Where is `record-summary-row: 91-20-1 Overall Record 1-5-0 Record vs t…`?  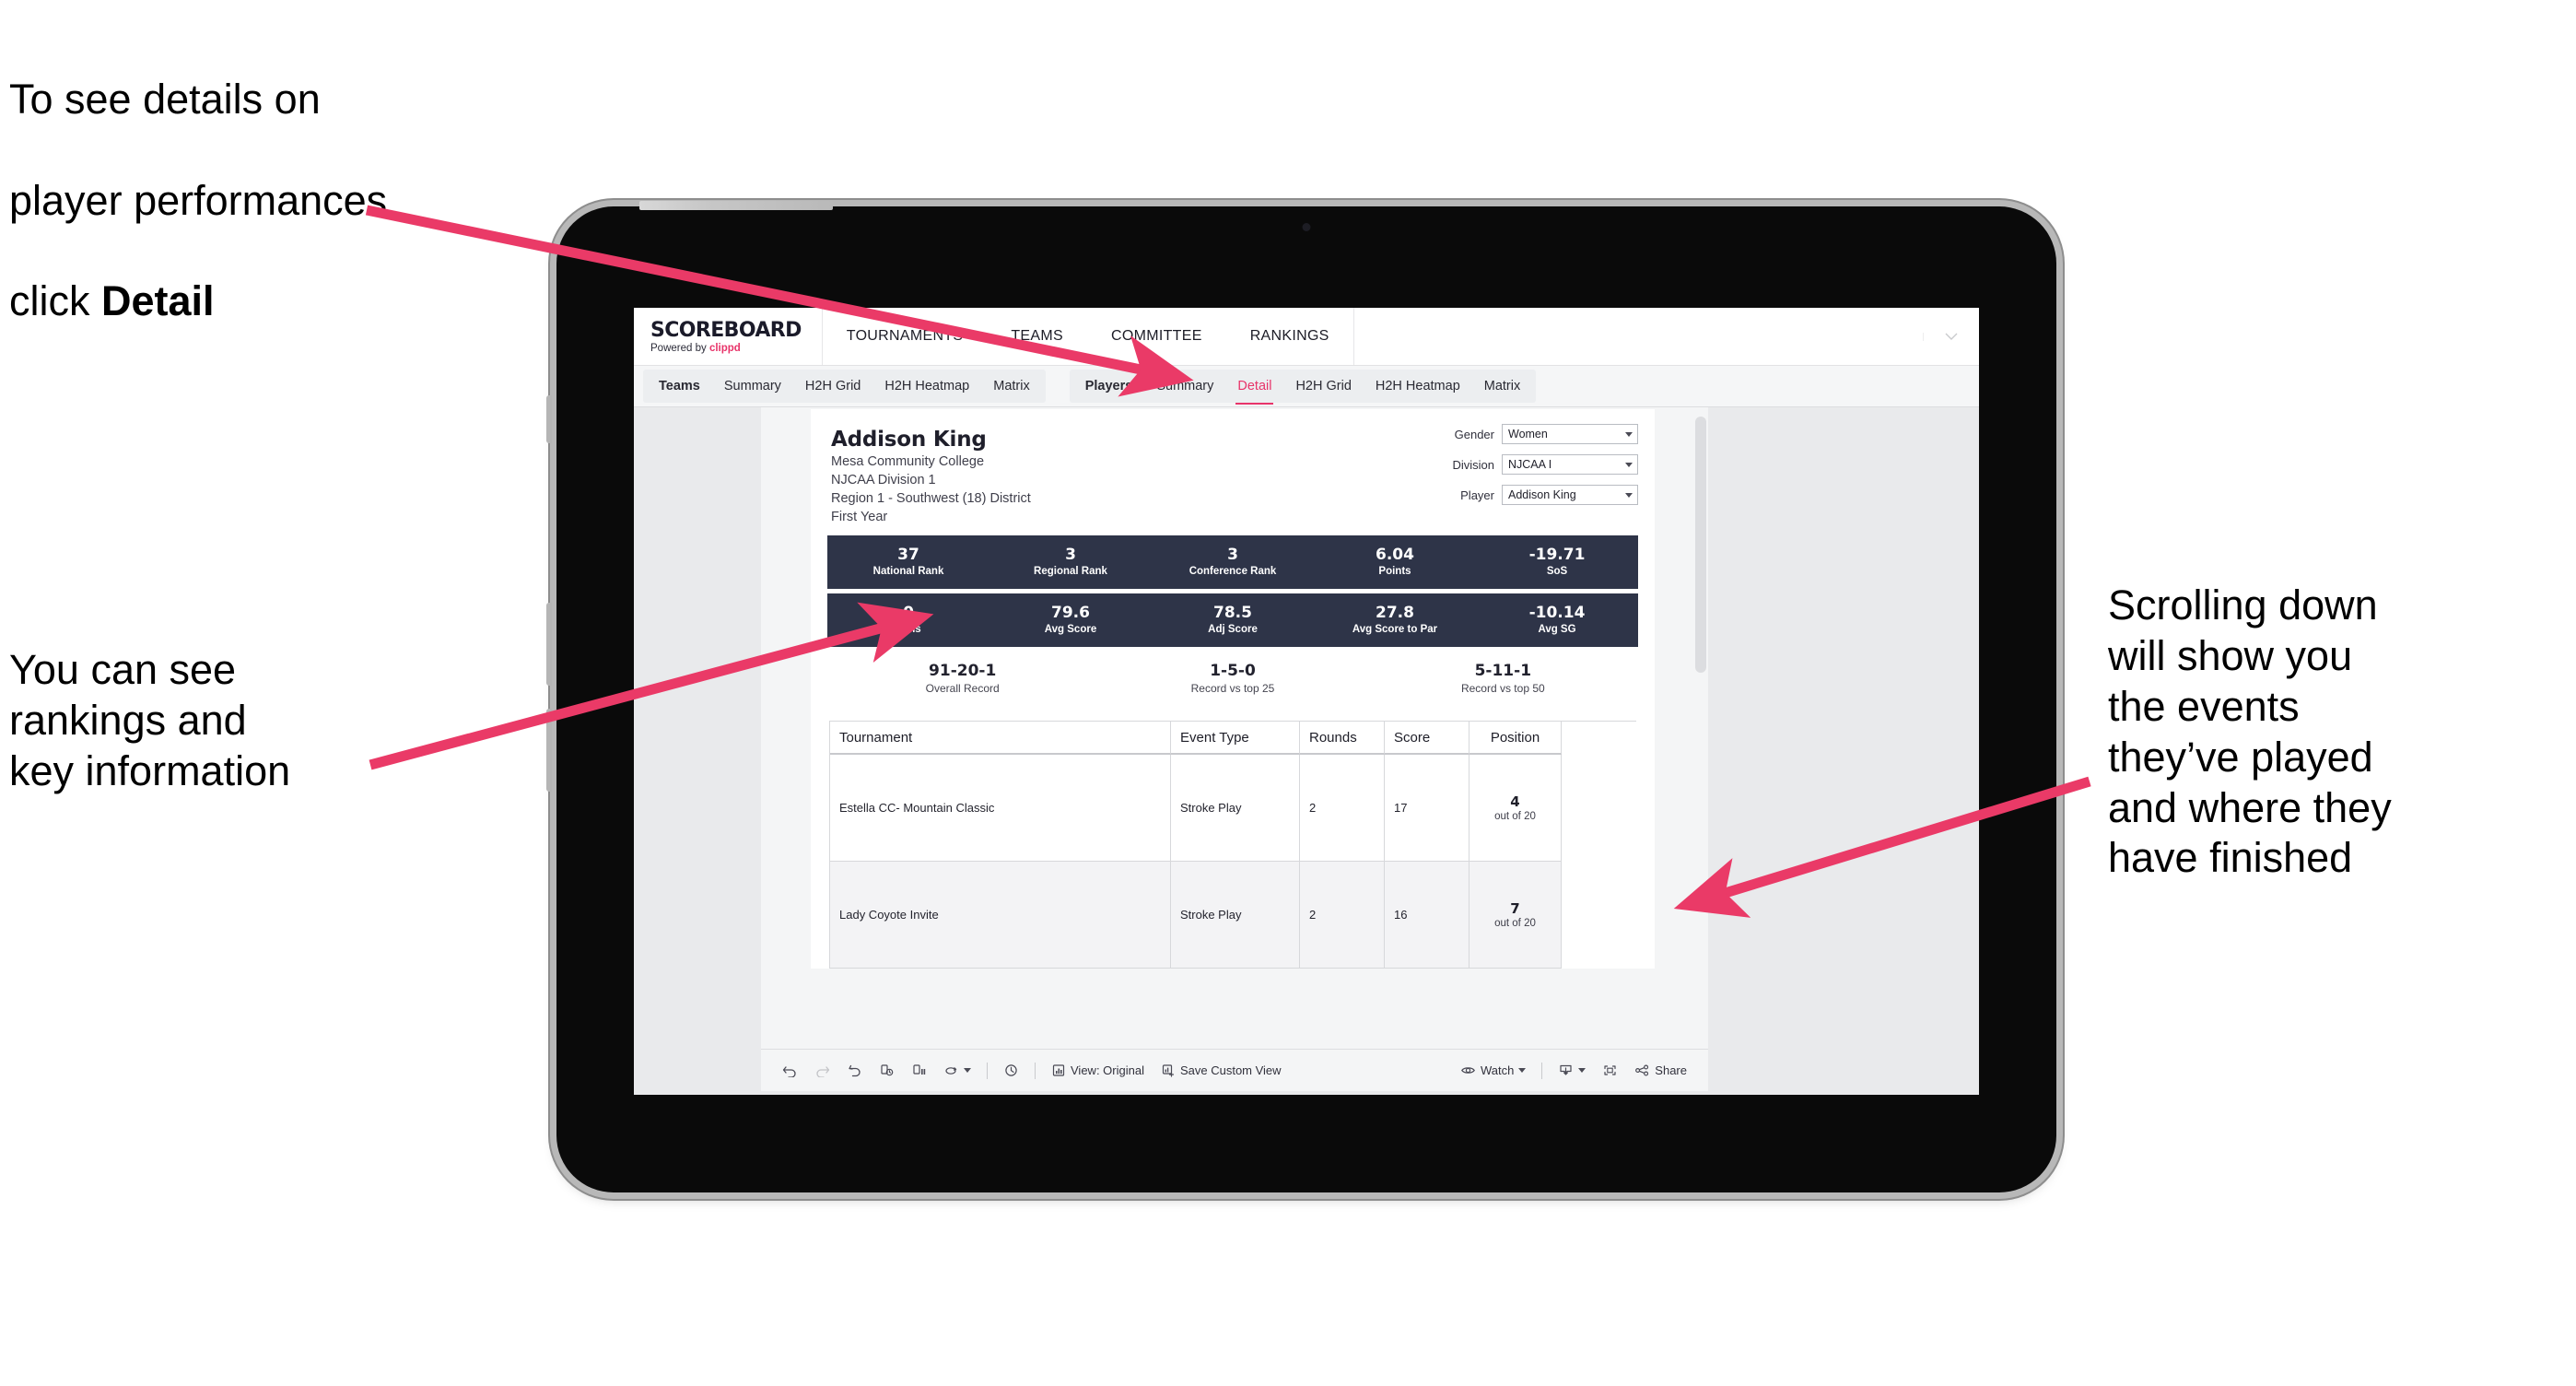 record-summary-row: 91-20-1 Overall Record 1-5-0 Record vs t… is located at coordinates (1232, 677).